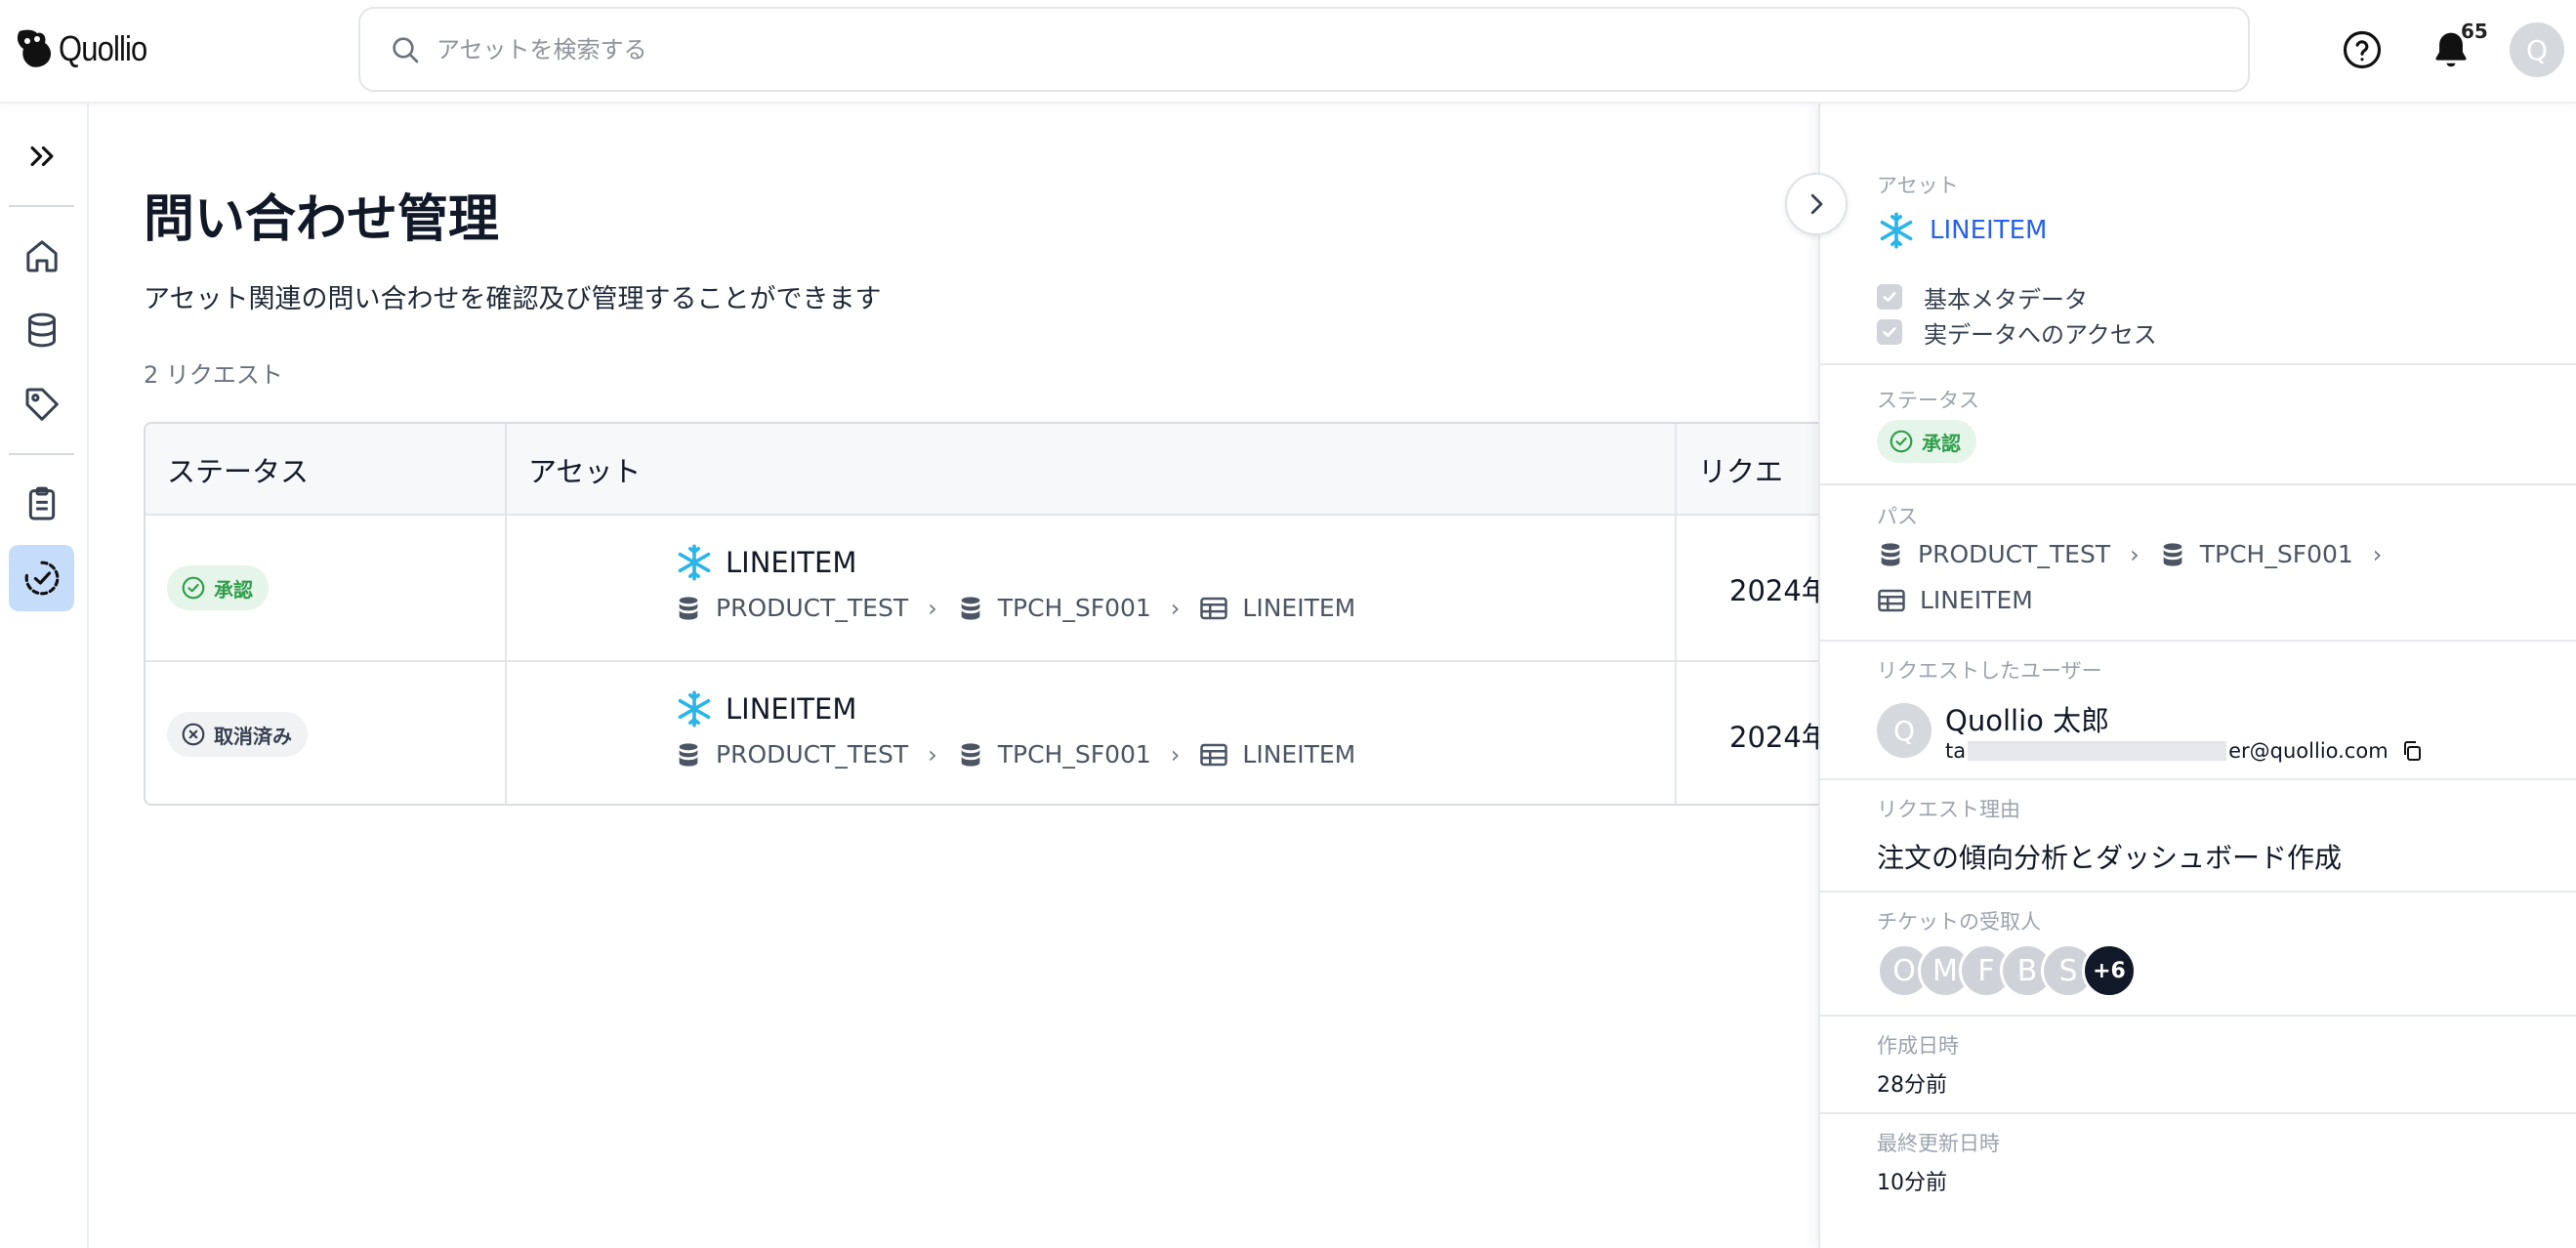 The width and height of the screenshot is (2576, 1248). What do you see at coordinates (1918, 1046) in the screenshot?
I see `created-label: 作成日時` at bounding box center [1918, 1046].